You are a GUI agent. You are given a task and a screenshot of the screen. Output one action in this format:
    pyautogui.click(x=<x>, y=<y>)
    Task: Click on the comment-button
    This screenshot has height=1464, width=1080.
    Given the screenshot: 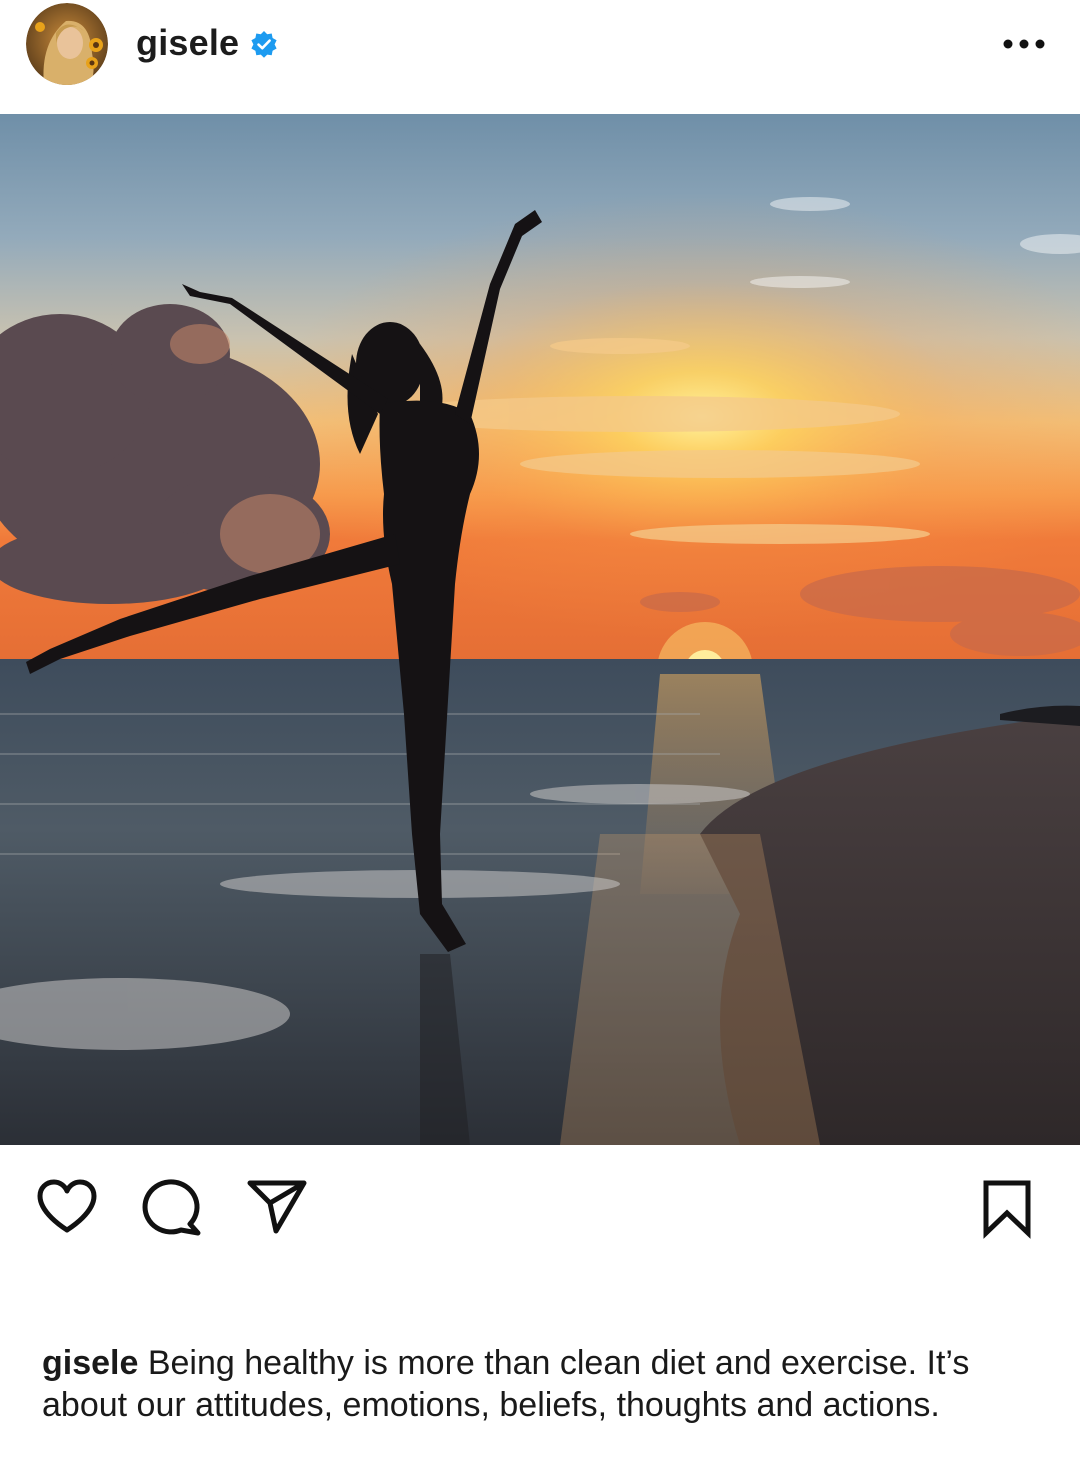 What is the action you would take?
    pyautogui.click(x=173, y=1207)
    